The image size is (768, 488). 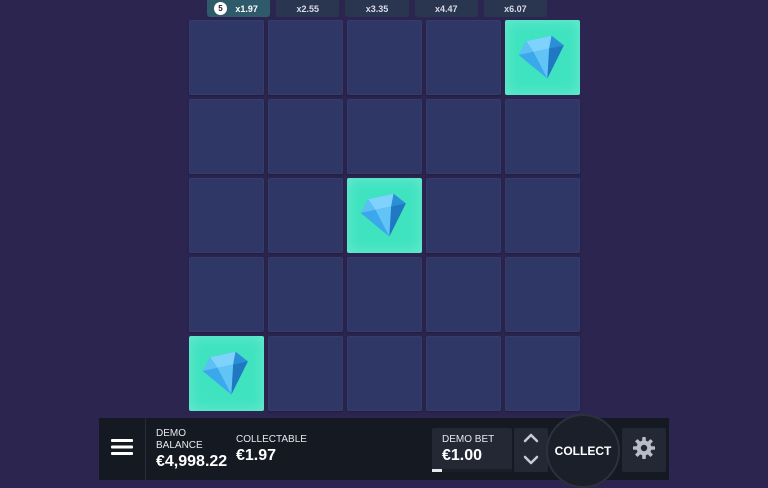 What do you see at coordinates (305, 215) in the screenshot?
I see `board-tile-r3-c2` at bounding box center [305, 215].